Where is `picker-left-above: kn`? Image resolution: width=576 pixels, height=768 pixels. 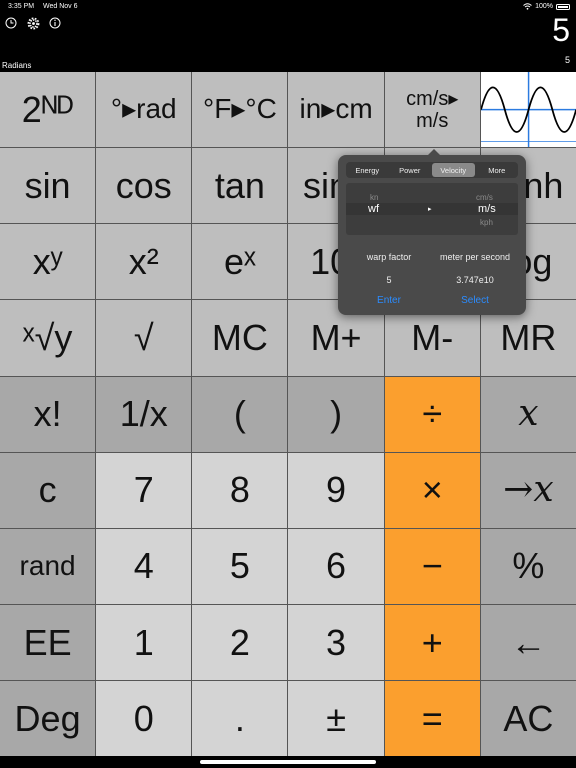 picker-left-above: kn is located at coordinates (374, 197).